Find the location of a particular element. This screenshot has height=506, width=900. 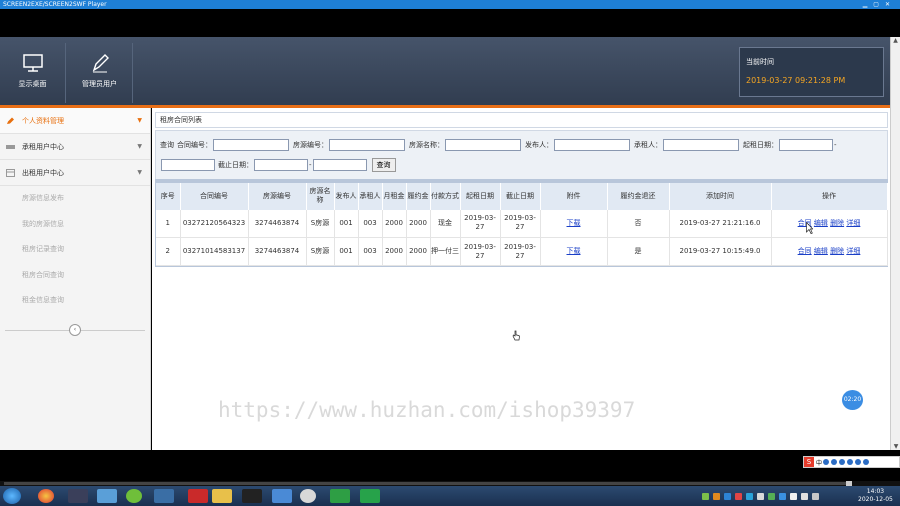

ime-toolbar: S 中 is located at coordinates (851, 462).